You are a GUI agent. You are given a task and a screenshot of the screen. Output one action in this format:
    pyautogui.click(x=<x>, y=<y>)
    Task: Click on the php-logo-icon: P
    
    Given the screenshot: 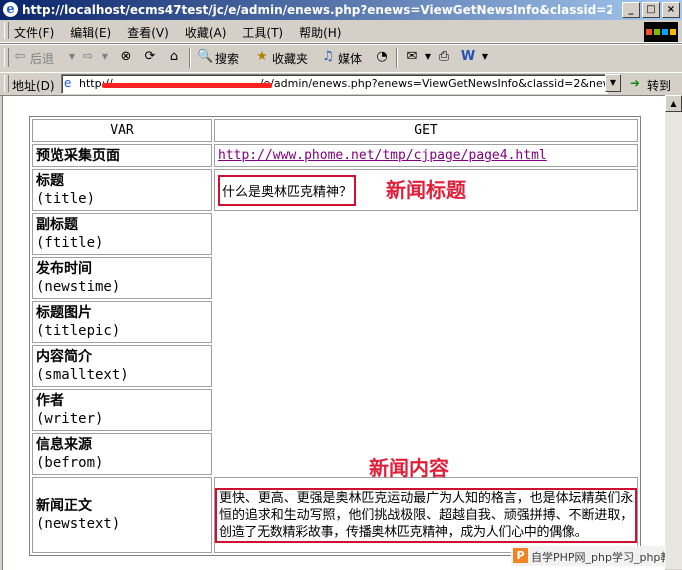 What is the action you would take?
    pyautogui.click(x=520, y=555)
    